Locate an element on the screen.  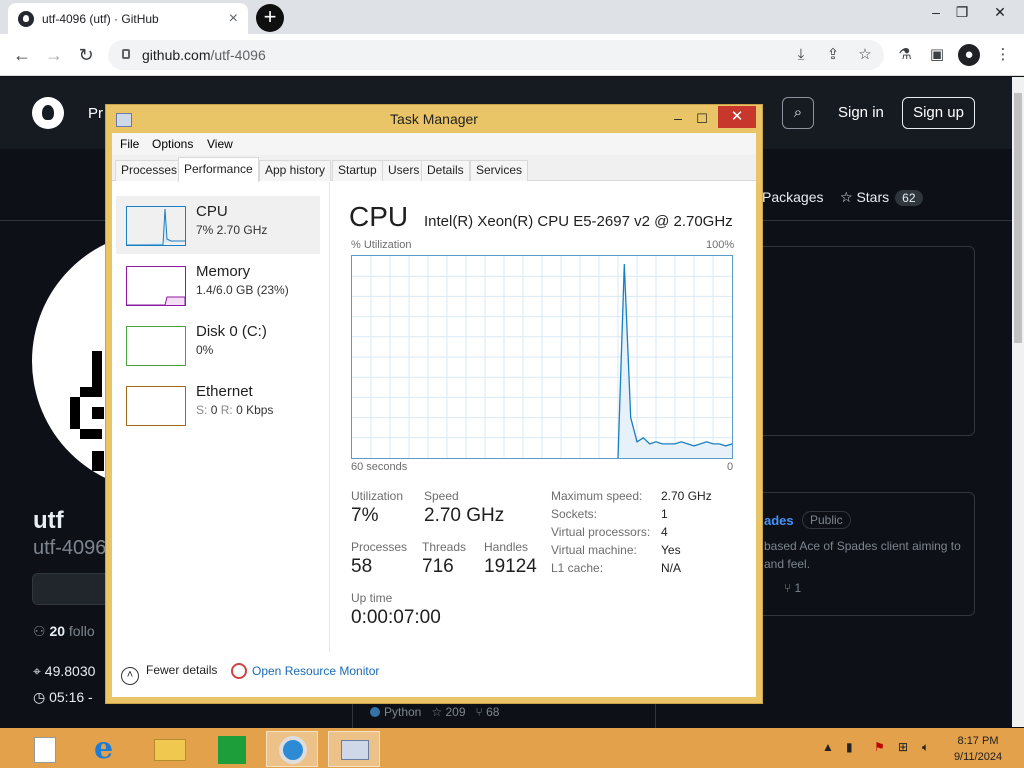
language-color-dot is located at coordinates (375, 712).